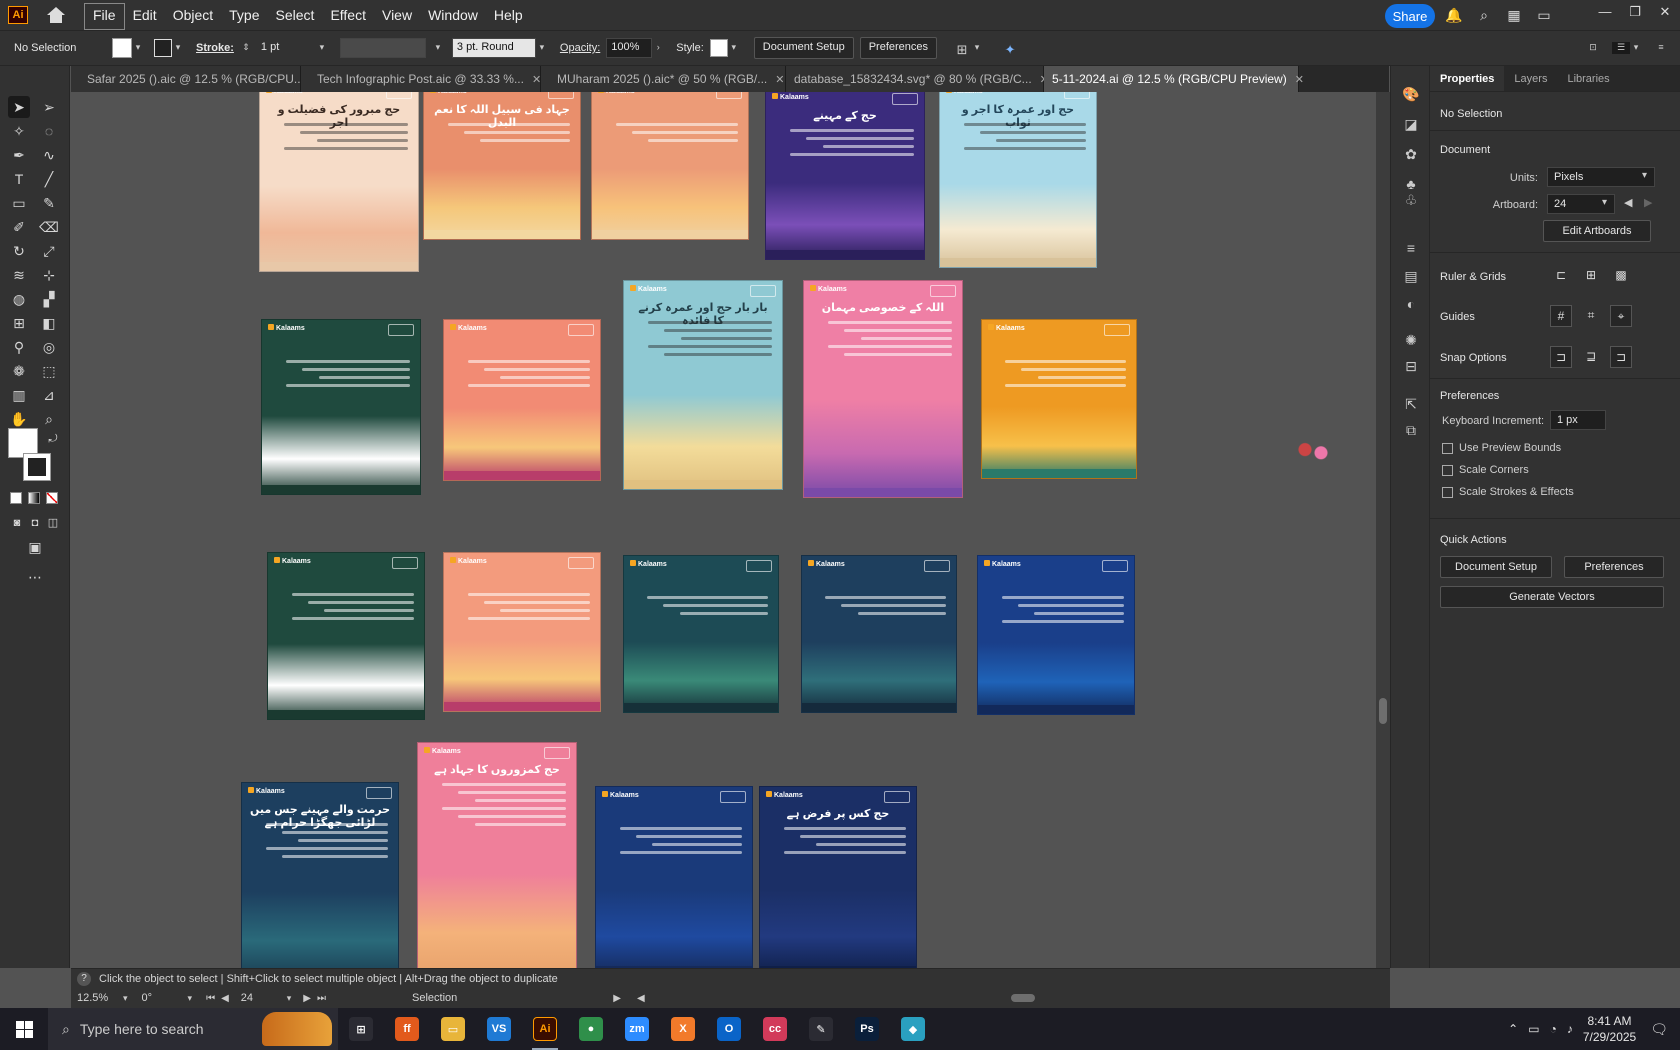 The width and height of the screenshot is (1680, 1050). I want to click on color-panel-icon: 🎨, so click(1411, 94).